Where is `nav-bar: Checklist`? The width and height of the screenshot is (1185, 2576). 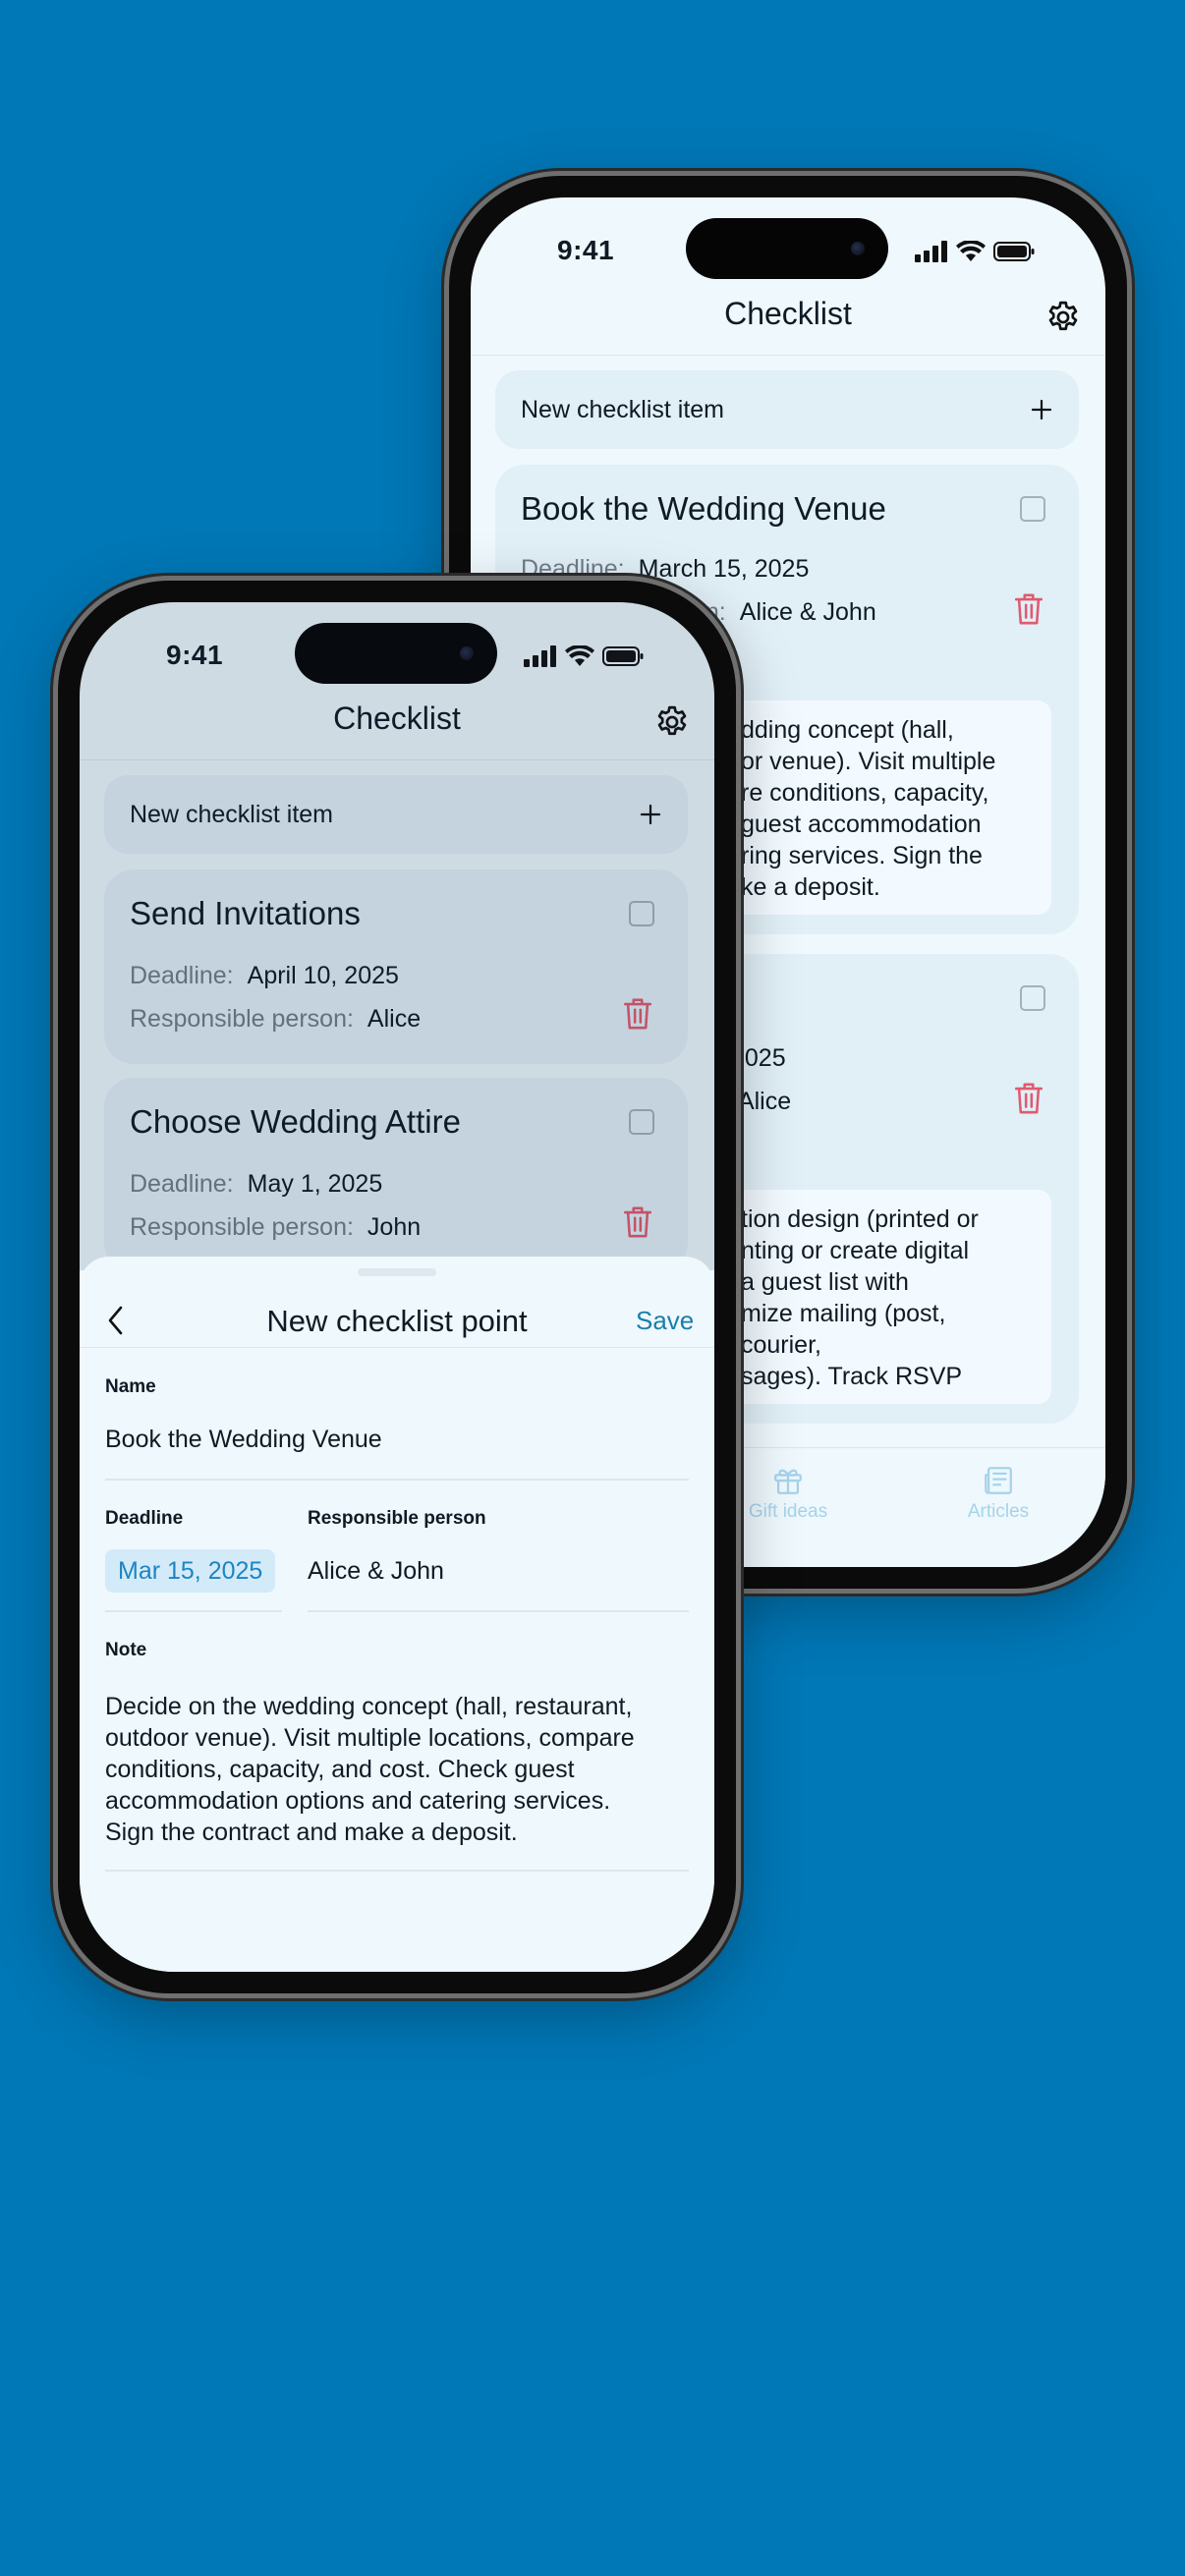
nav-bar: Checklist is located at coordinates (788, 319).